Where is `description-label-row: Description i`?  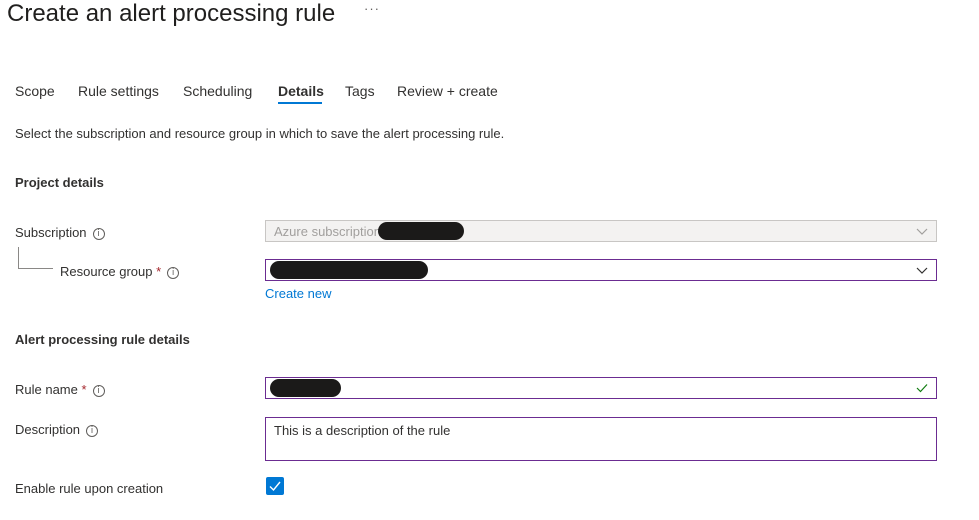
description-label-row: Description i is located at coordinates (57, 429).